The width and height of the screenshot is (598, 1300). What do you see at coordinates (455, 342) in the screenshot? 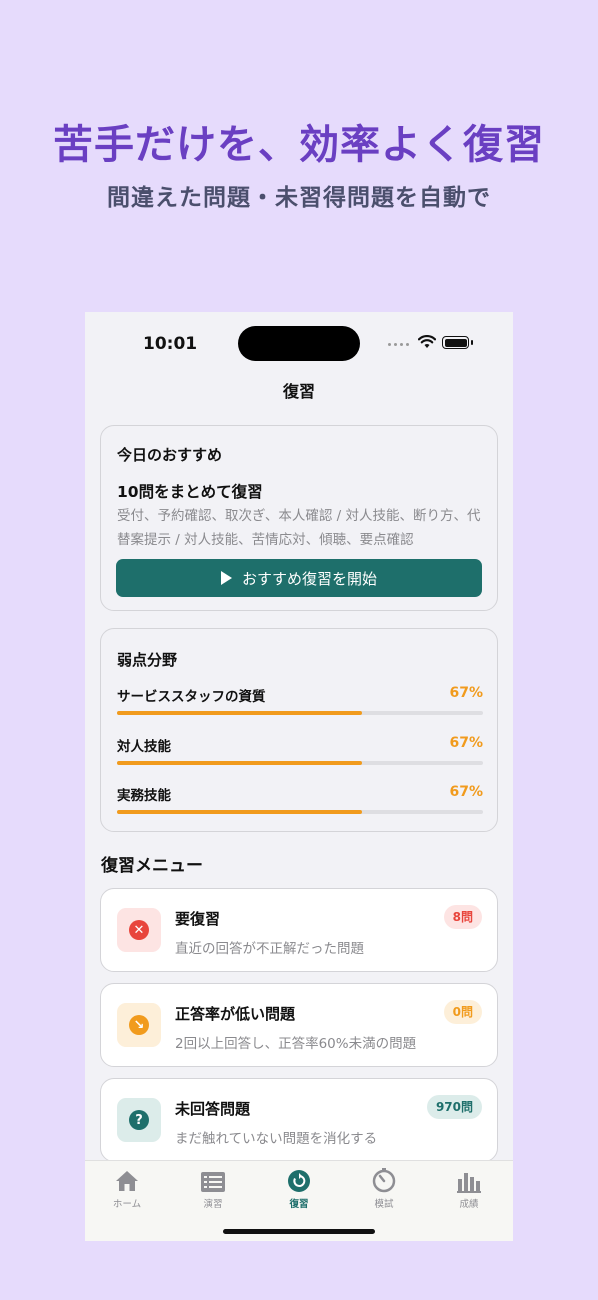
I see `battery-icon` at bounding box center [455, 342].